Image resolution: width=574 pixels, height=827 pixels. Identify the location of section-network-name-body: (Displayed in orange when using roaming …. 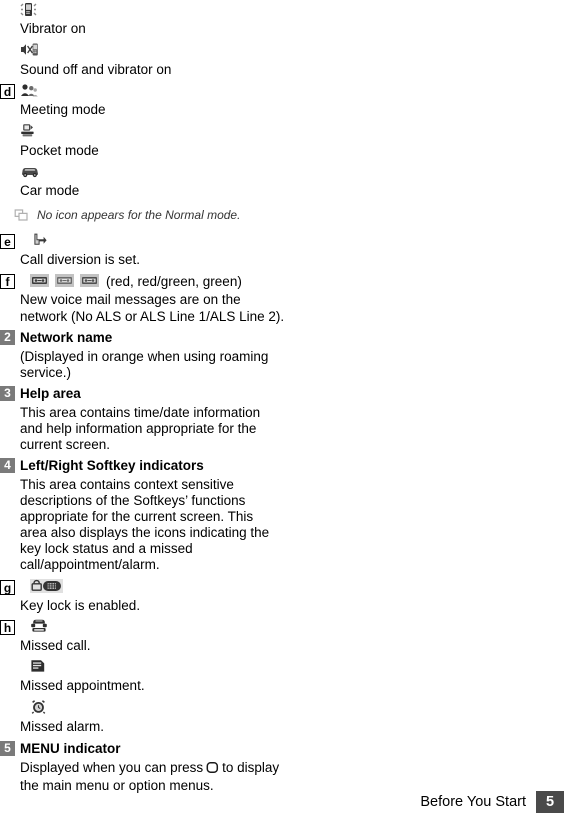
(144, 364).